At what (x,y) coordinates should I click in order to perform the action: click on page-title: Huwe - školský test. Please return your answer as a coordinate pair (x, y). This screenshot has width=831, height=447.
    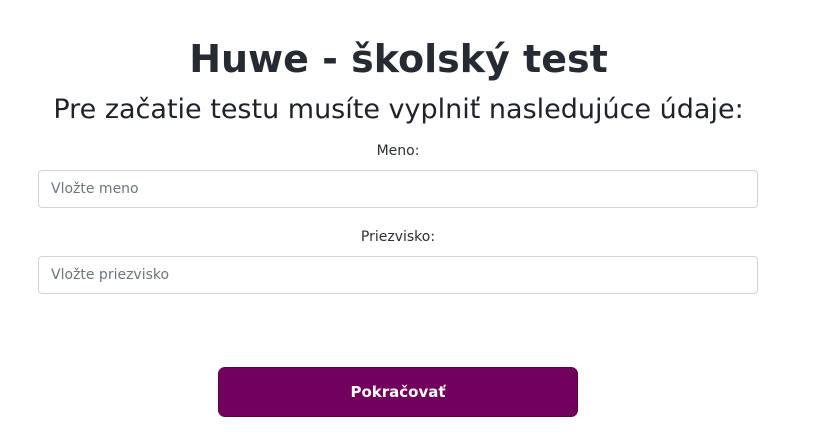
    Looking at the image, I should click on (398, 59).